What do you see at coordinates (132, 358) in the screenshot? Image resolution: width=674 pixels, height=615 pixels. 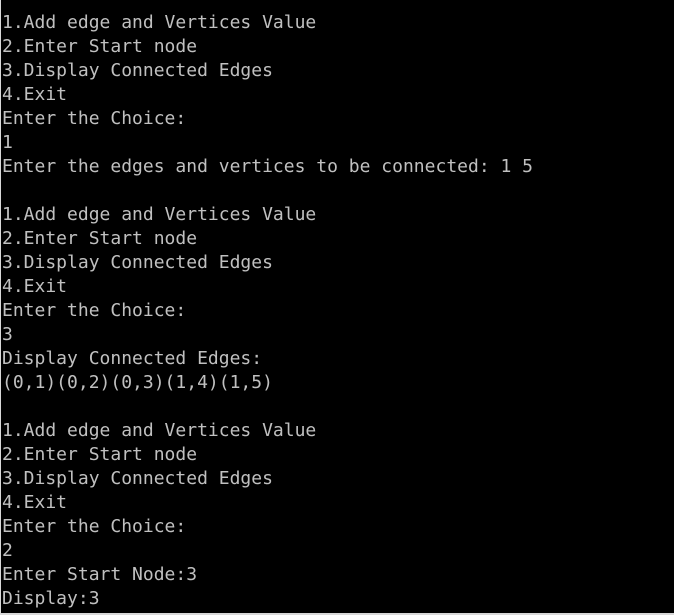 I see `console-line-display-header: Display Connected Edges:` at bounding box center [132, 358].